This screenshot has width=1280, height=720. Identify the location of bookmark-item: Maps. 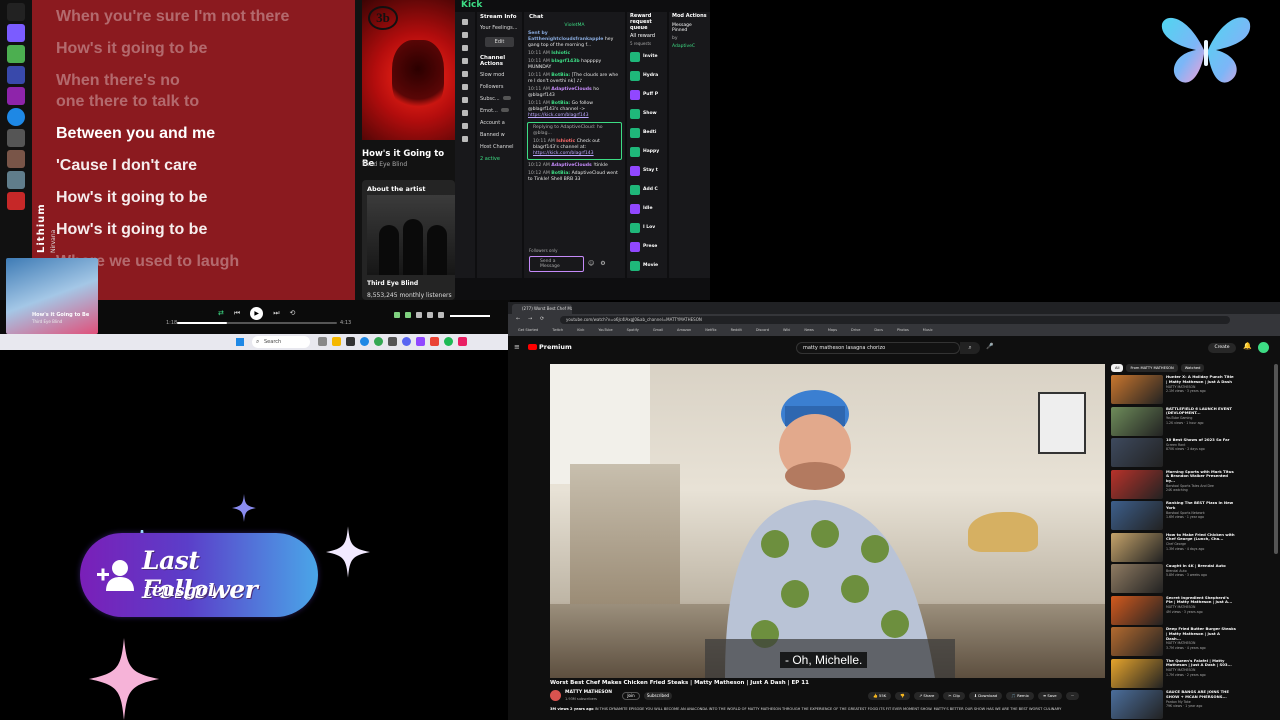
(832, 331).